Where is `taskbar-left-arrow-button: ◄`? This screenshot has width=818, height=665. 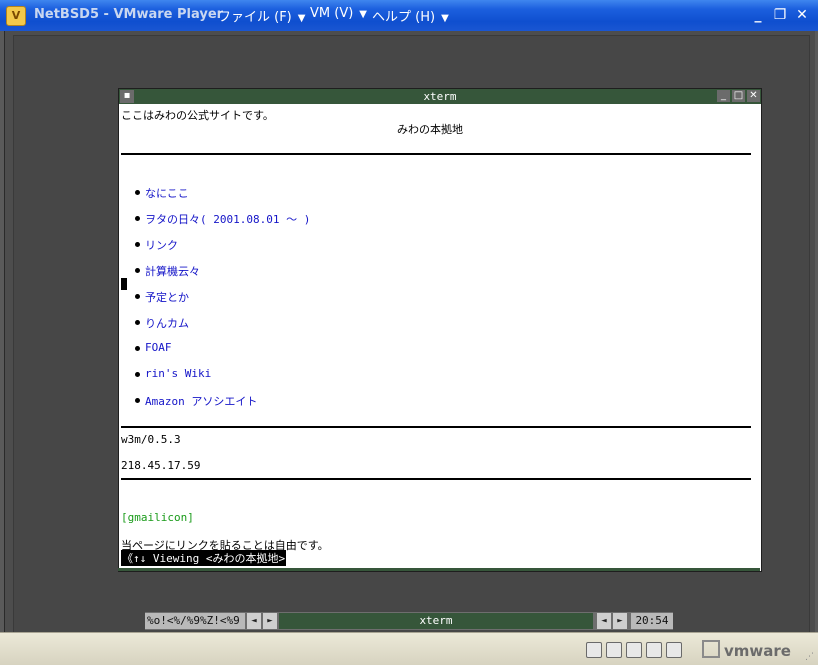 taskbar-left-arrow-button: ◄ is located at coordinates (254, 621).